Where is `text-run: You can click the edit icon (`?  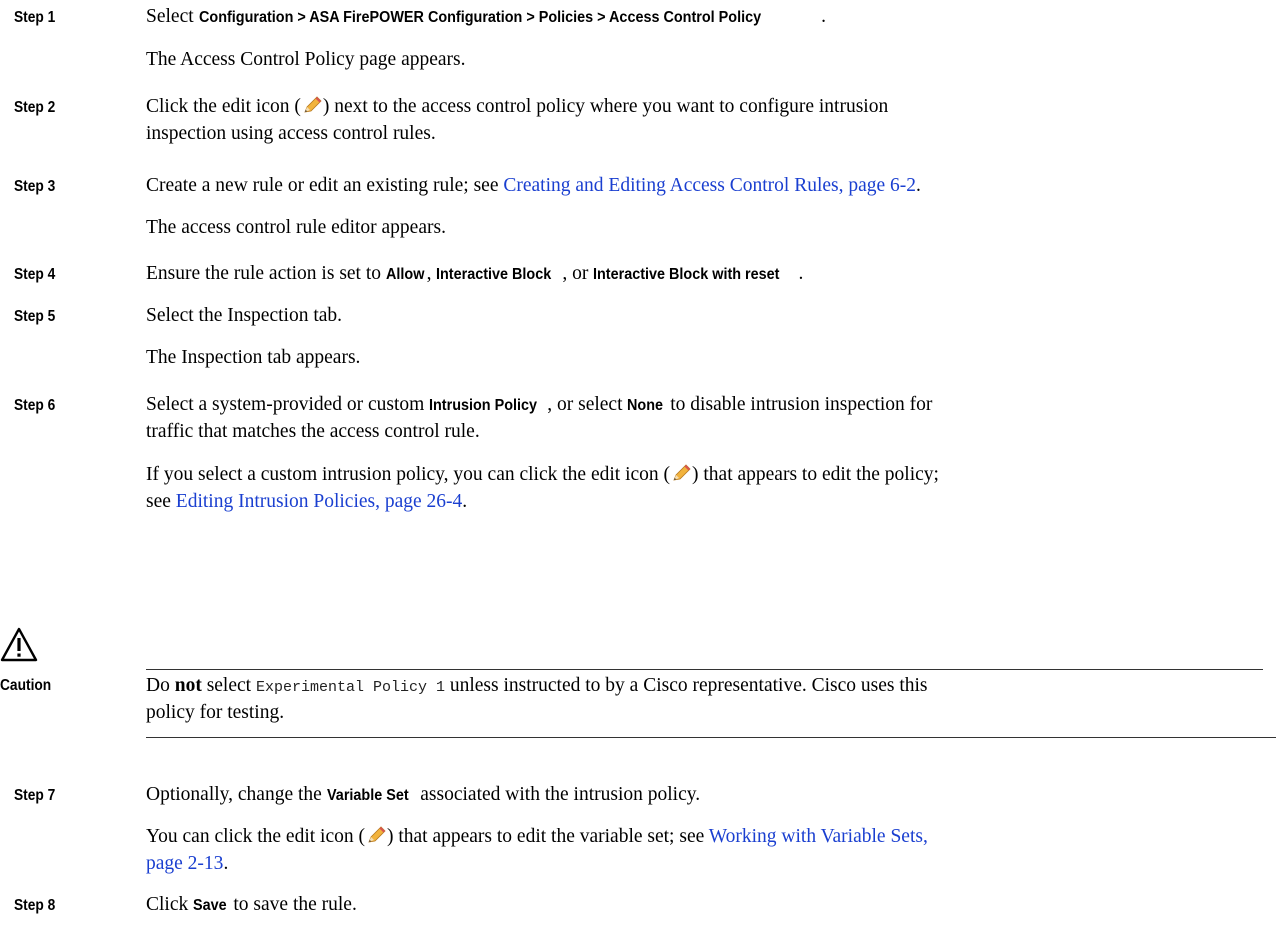 text-run: You can click the edit icon ( is located at coordinates (255, 836).